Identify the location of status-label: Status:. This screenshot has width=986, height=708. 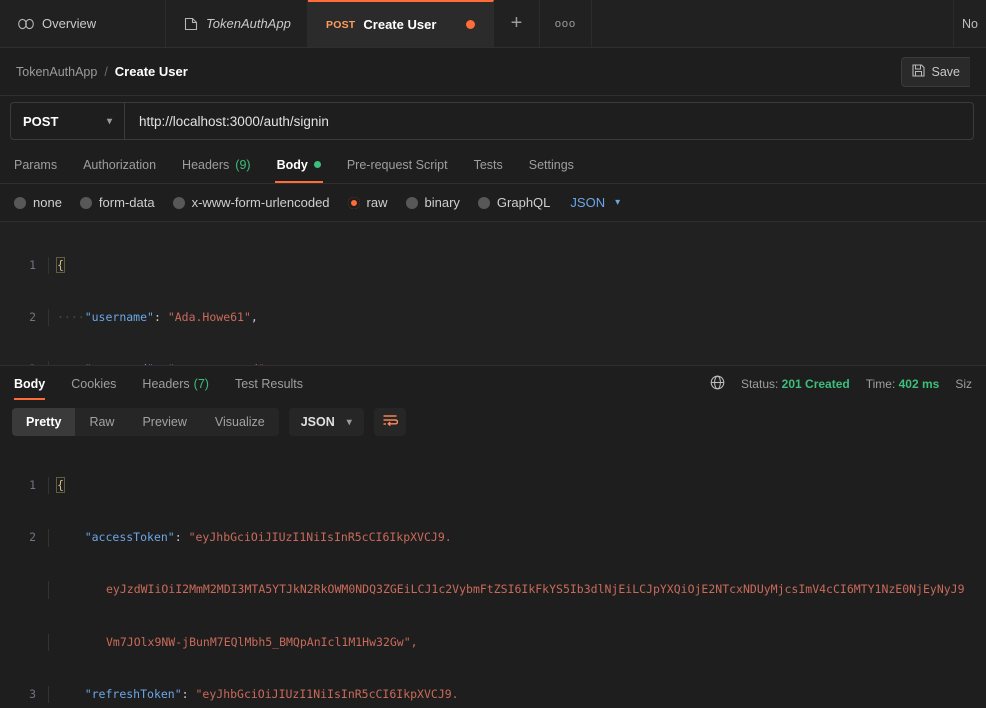
(759, 384).